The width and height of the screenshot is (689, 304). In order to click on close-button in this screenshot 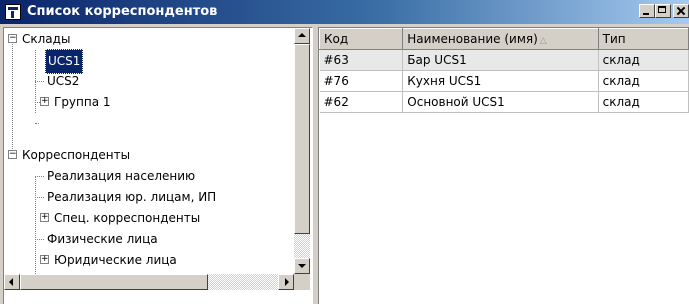, I will do `click(681, 11)`.